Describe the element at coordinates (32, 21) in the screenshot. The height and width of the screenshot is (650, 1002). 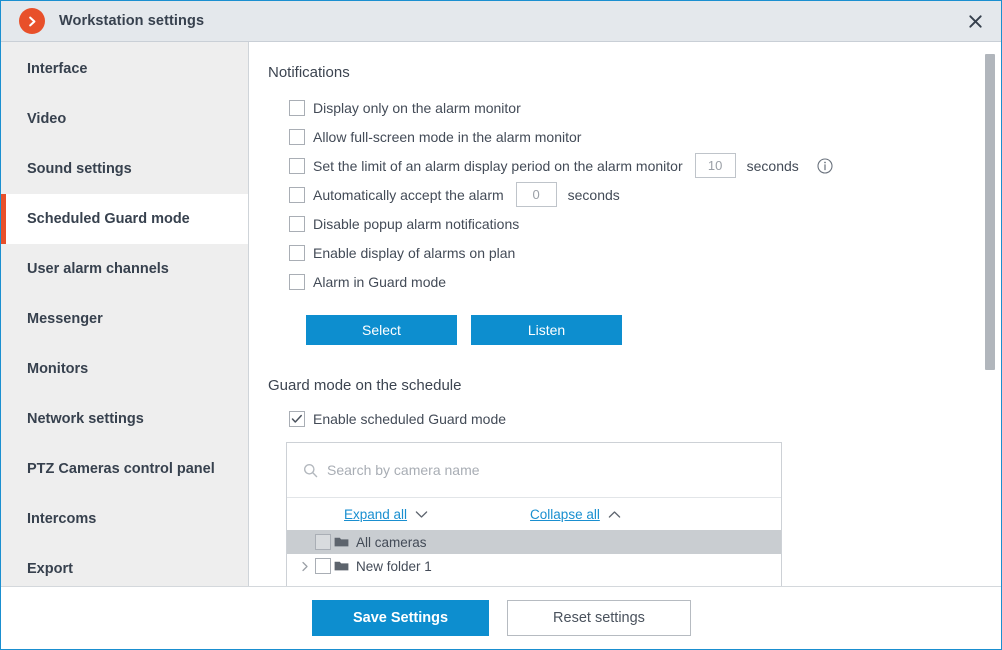
I see `chevron-right-circle-icon` at that location.